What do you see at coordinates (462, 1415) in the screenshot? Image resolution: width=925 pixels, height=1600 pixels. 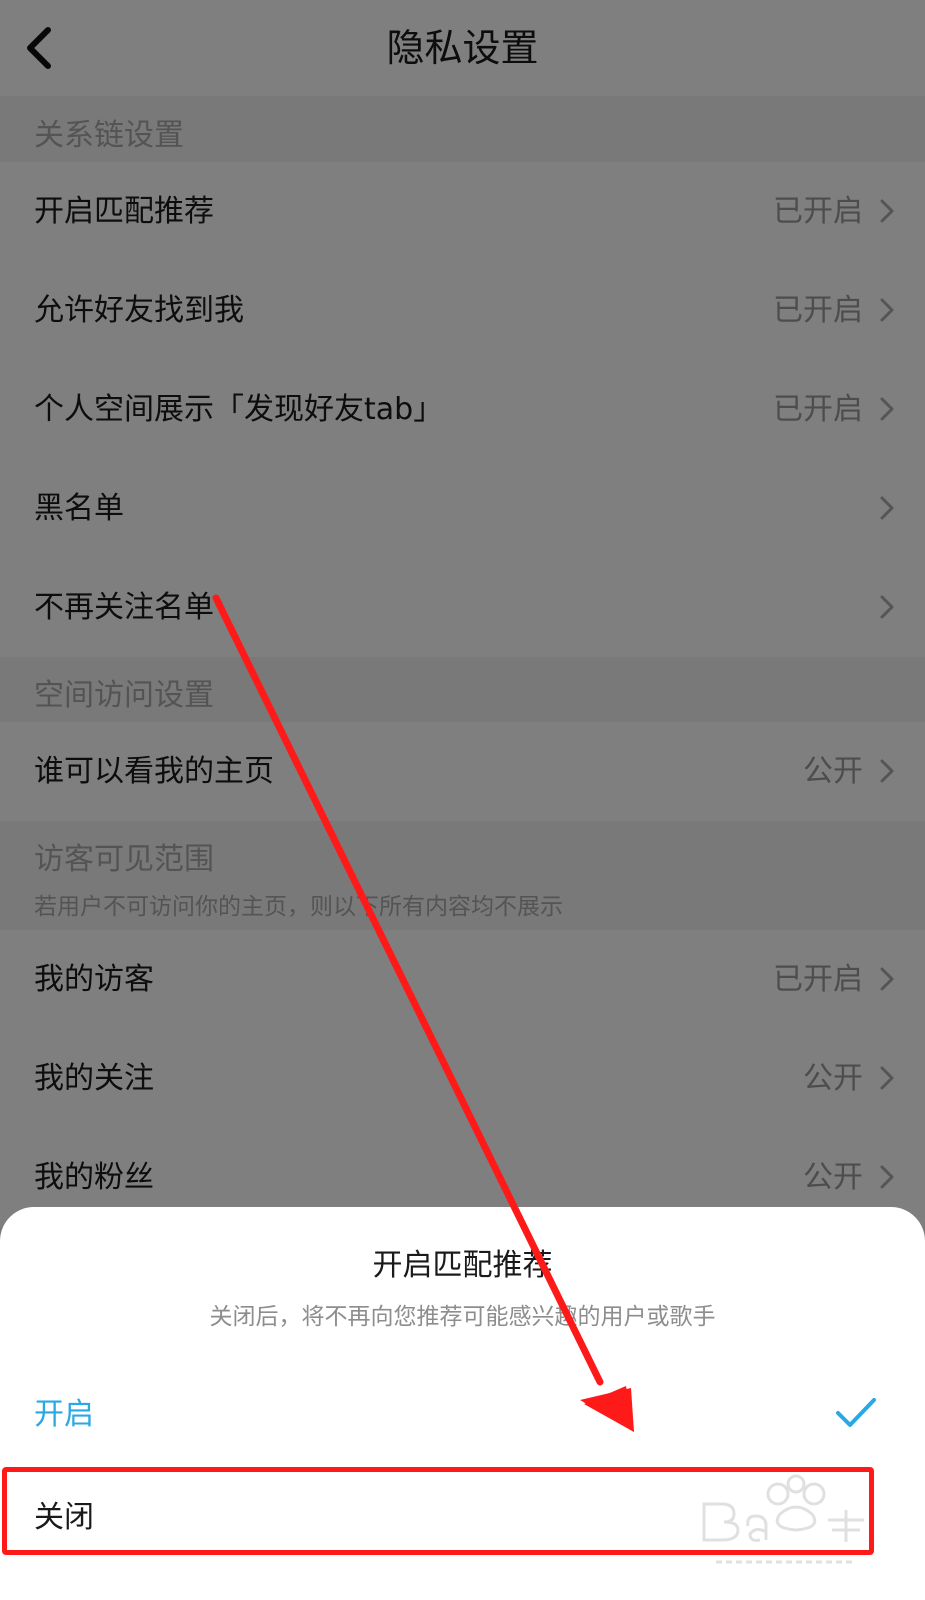 I see `option-on: 开启` at bounding box center [462, 1415].